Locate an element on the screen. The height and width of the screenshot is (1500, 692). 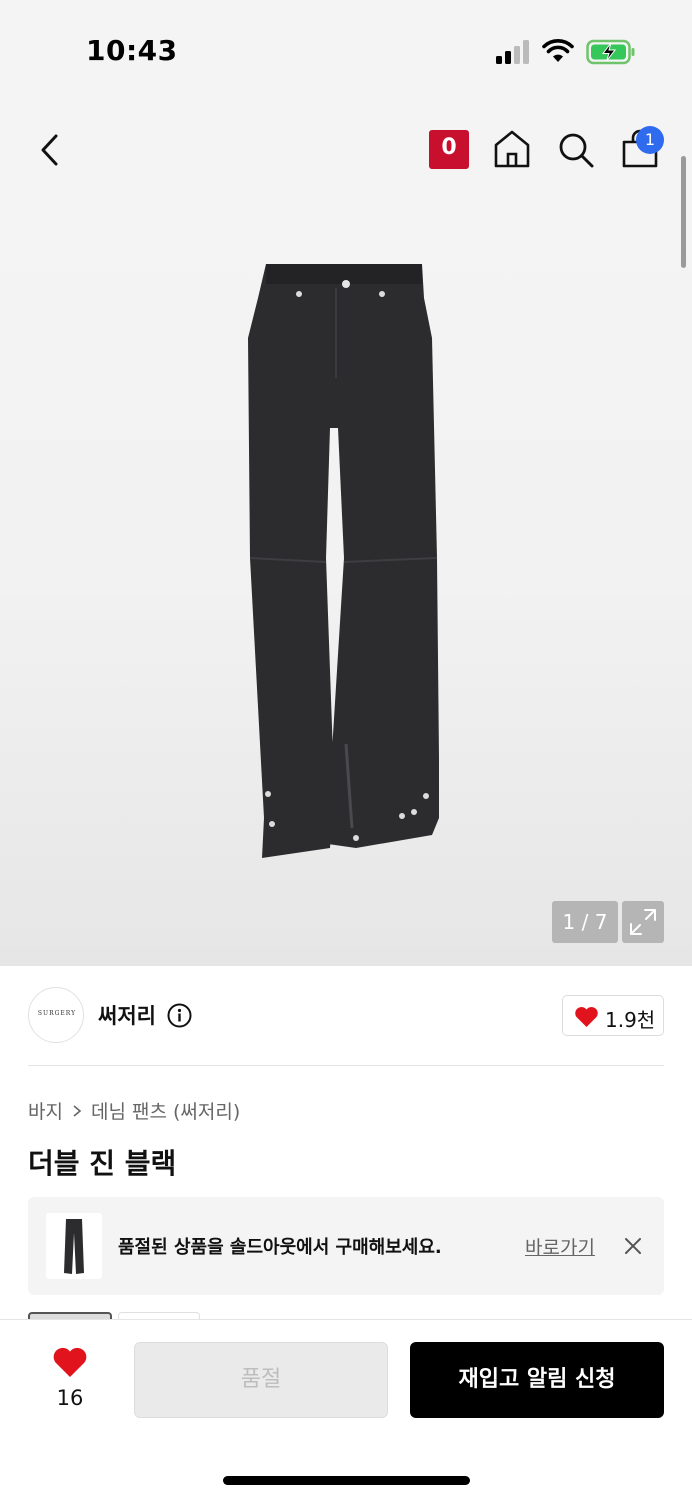
back-icon is located at coordinates (50, 150).